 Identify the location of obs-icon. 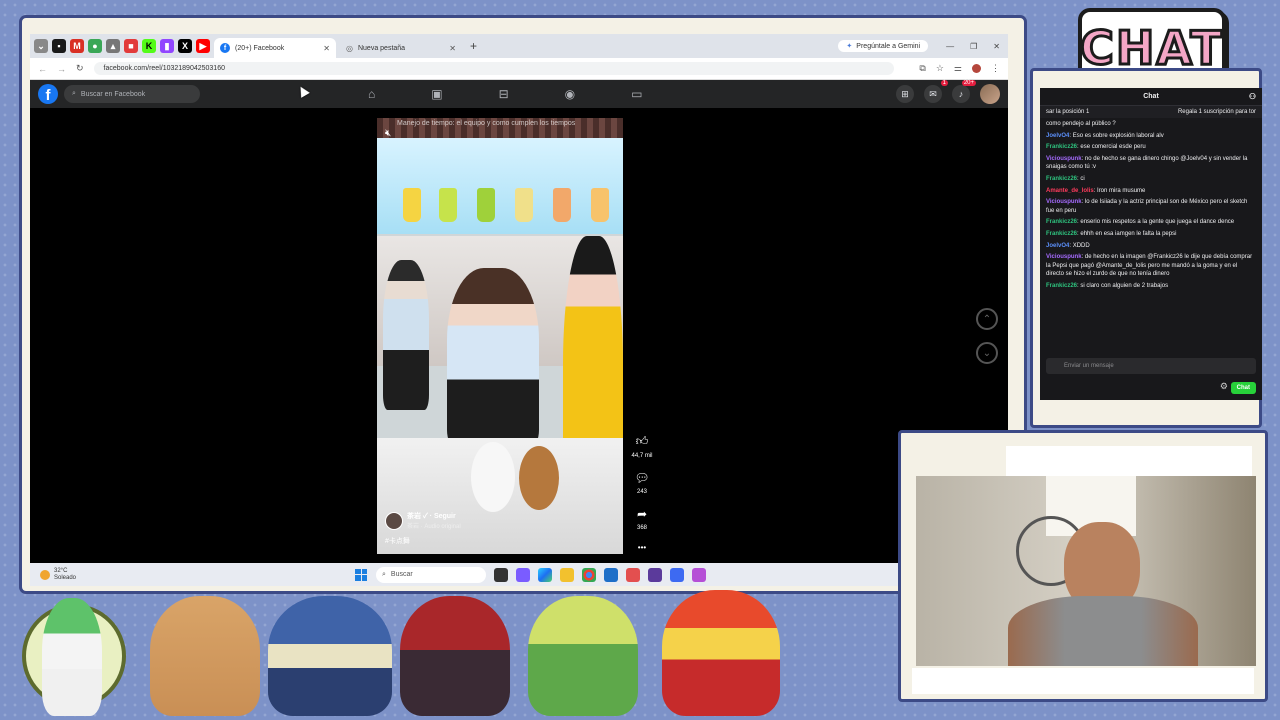
(633, 574).